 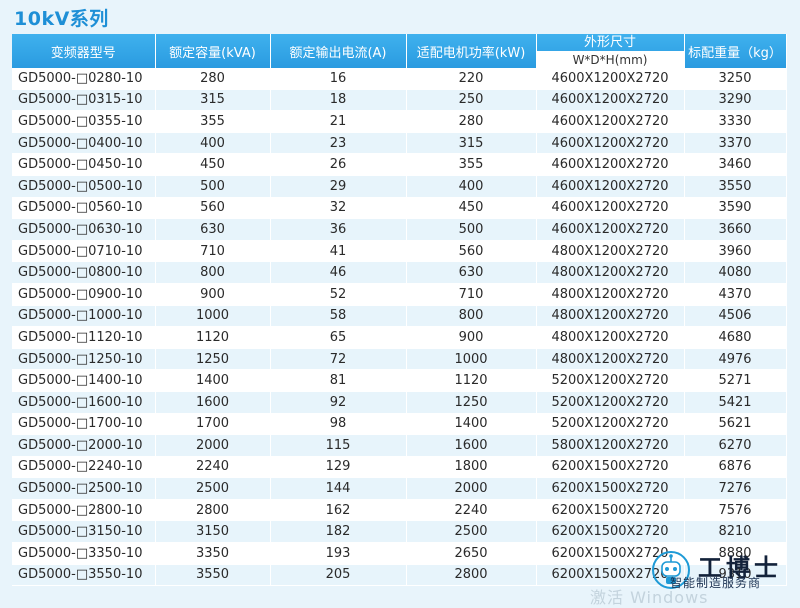 What do you see at coordinates (213, 100) in the screenshot?
I see `cell-capacity: 315` at bounding box center [213, 100].